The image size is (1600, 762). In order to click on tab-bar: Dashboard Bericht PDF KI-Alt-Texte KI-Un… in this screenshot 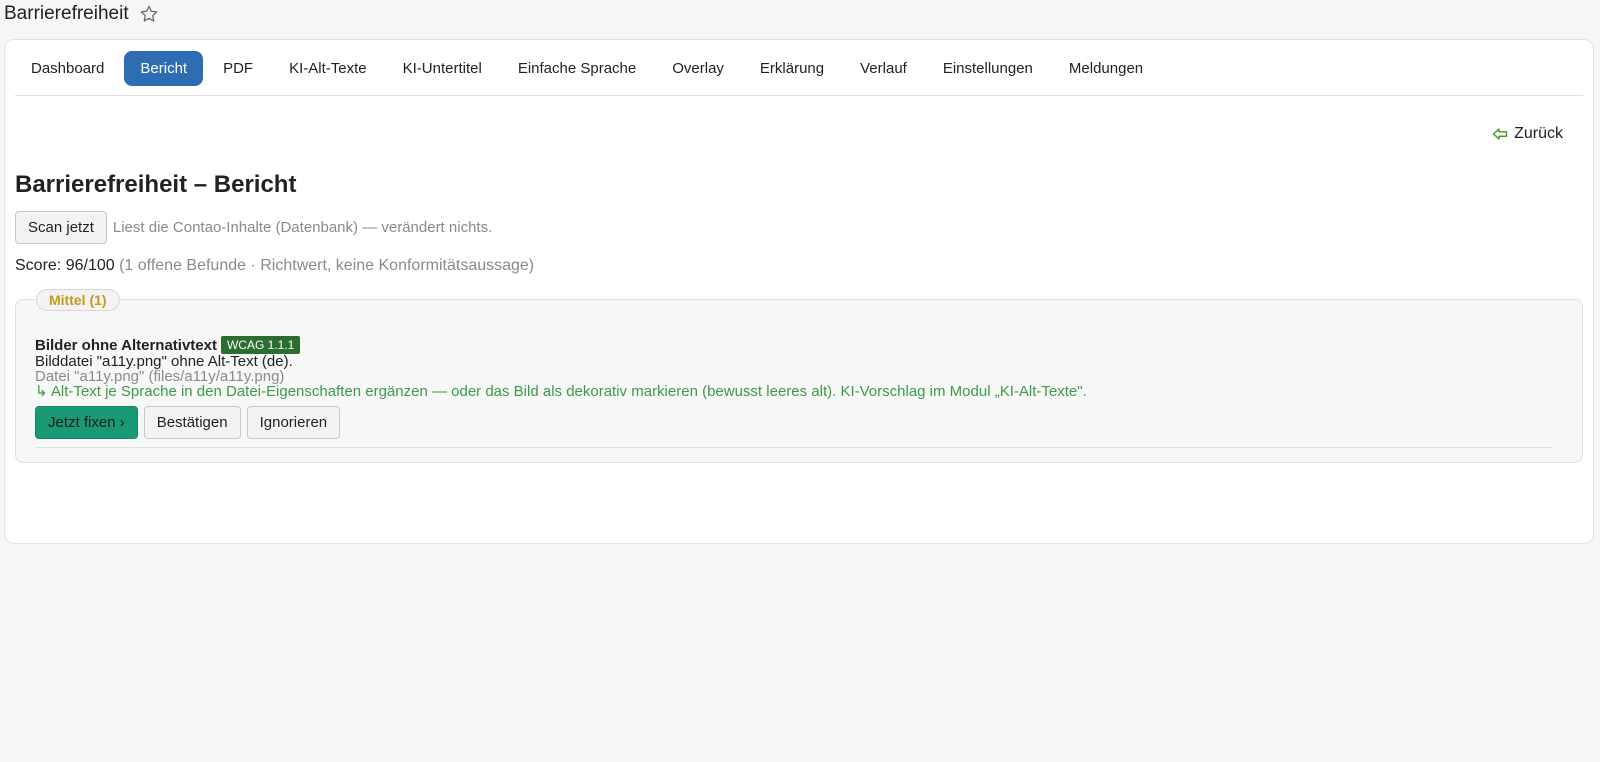, I will do `click(799, 73)`.